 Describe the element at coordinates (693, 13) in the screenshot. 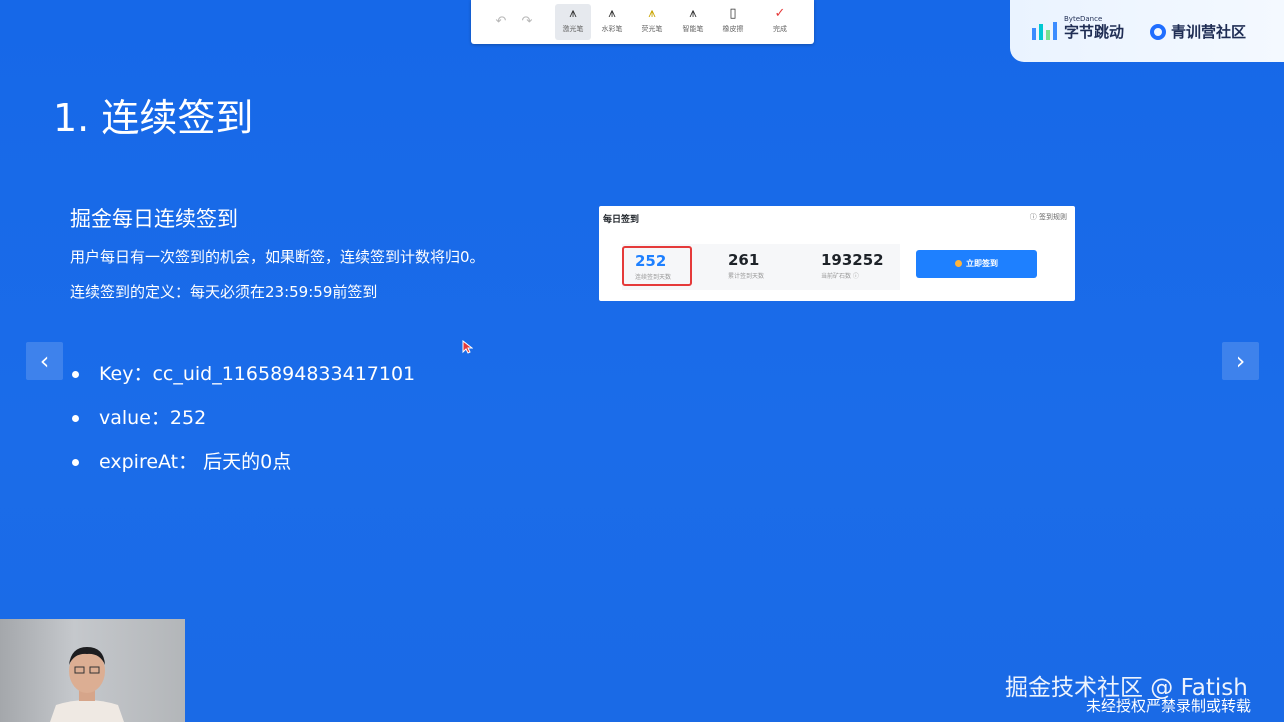

I see `smart-pen-icon: ⩚` at that location.